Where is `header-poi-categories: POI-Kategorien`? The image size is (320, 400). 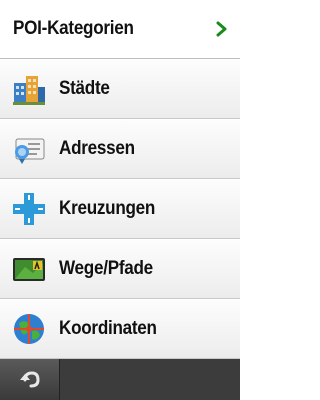
header-poi-categories: POI-Kategorien is located at coordinates (120, 29).